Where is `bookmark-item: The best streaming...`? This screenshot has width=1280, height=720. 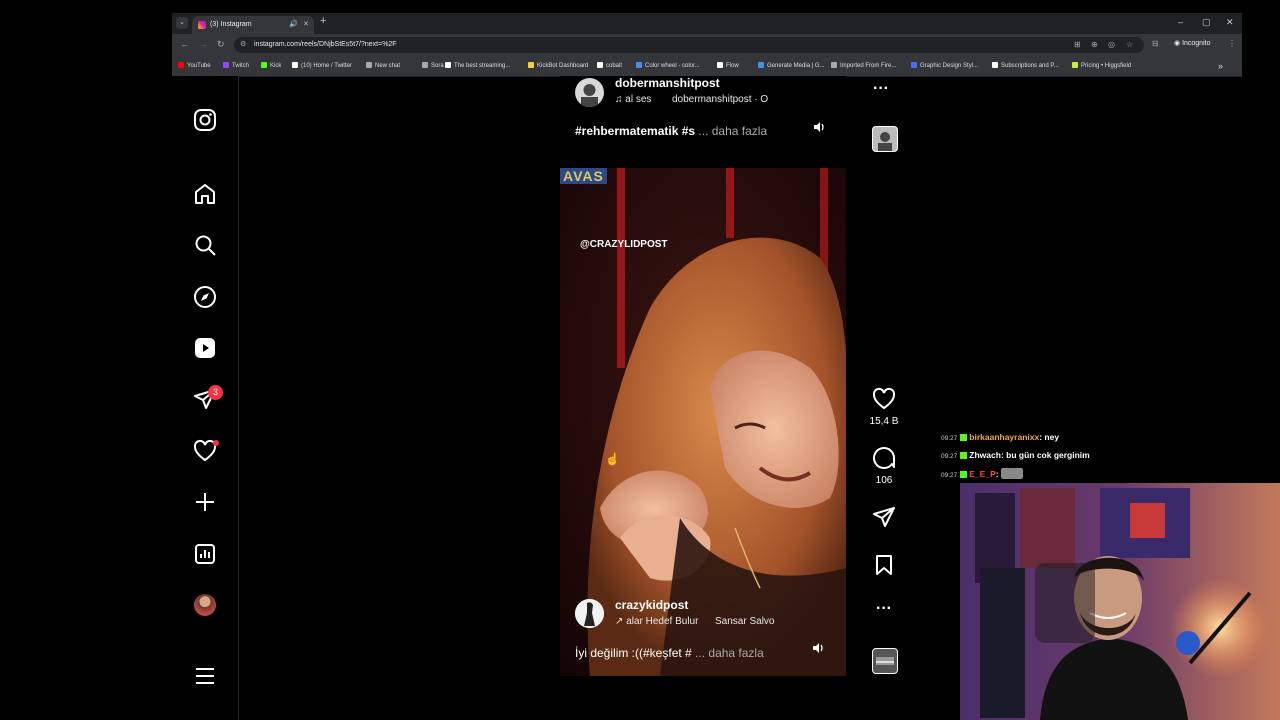
bookmark-item: The best streaming... is located at coordinates (477, 66).